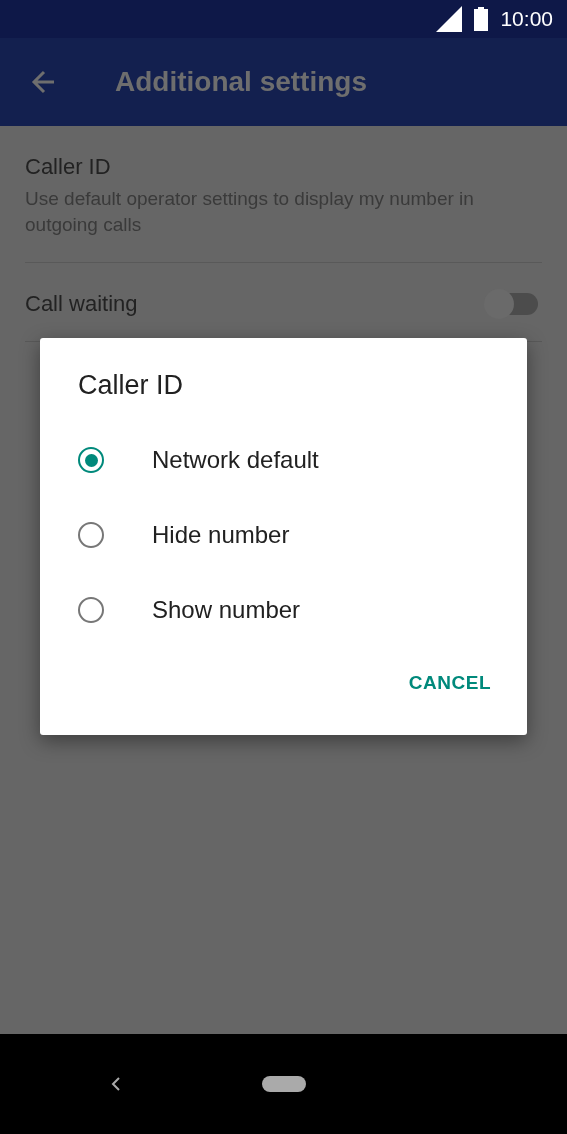 This screenshot has height=1134, width=567. I want to click on option-label: Show number, so click(226, 610).